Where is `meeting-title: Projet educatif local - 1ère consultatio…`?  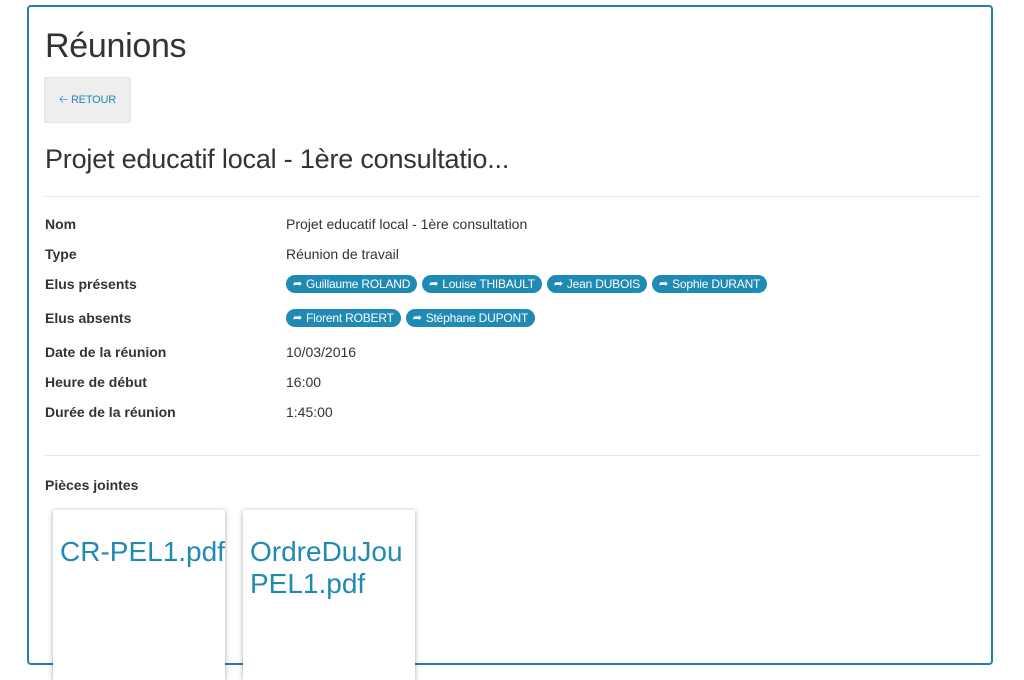 meeting-title: Projet educatif local - 1ère consultatio… is located at coordinates (277, 159).